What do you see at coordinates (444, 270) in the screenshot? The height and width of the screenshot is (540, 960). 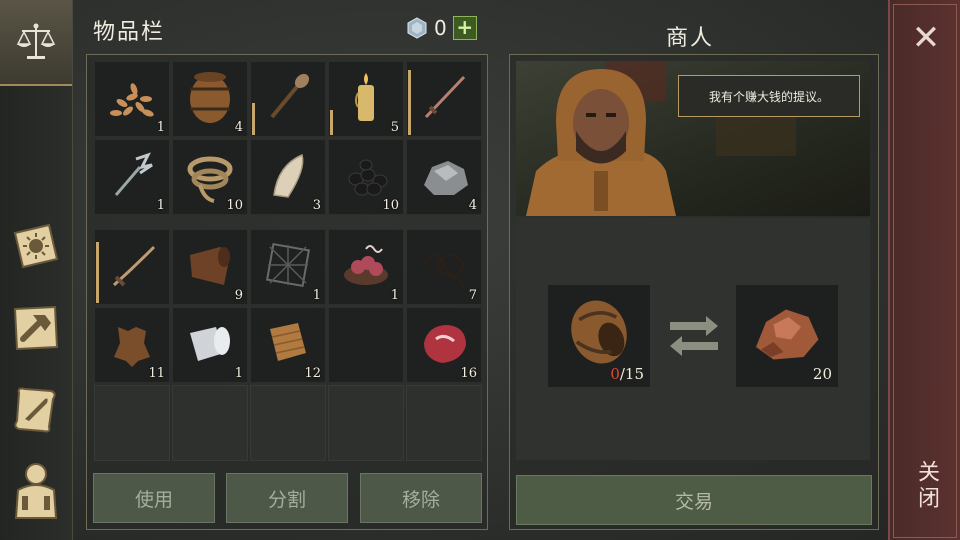 I see `wire-icon` at bounding box center [444, 270].